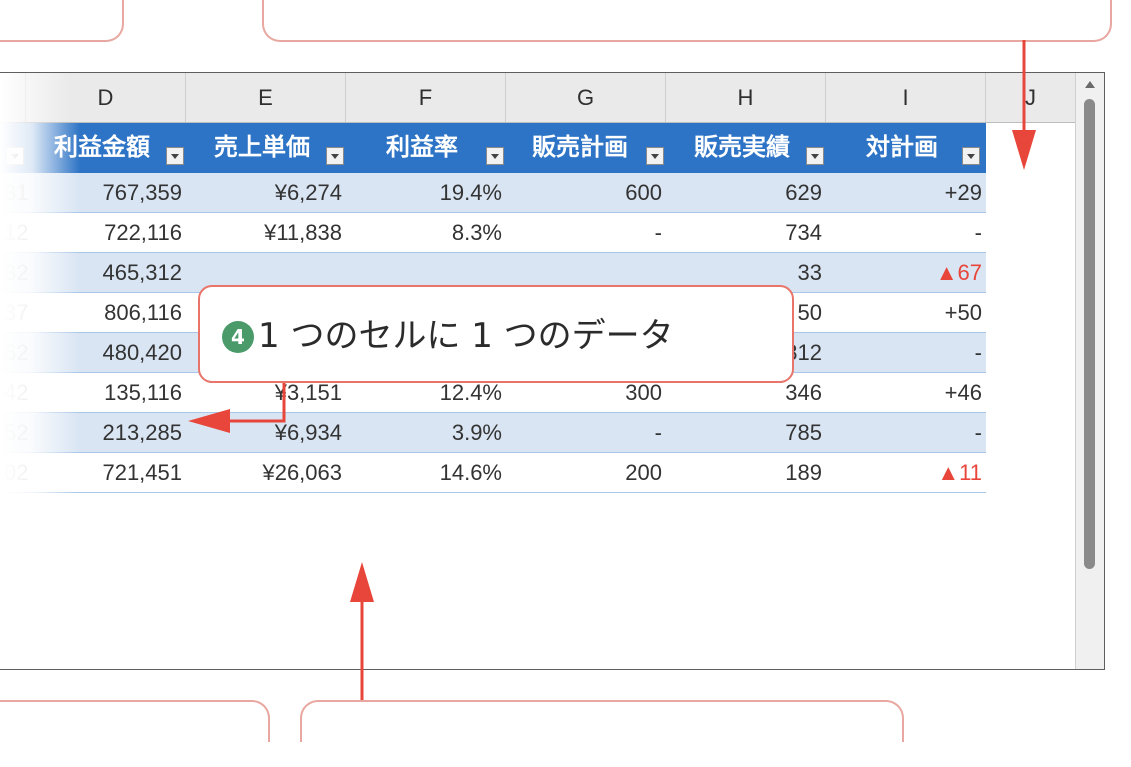  I want to click on header-profit-rate: 利益率, so click(422, 147).